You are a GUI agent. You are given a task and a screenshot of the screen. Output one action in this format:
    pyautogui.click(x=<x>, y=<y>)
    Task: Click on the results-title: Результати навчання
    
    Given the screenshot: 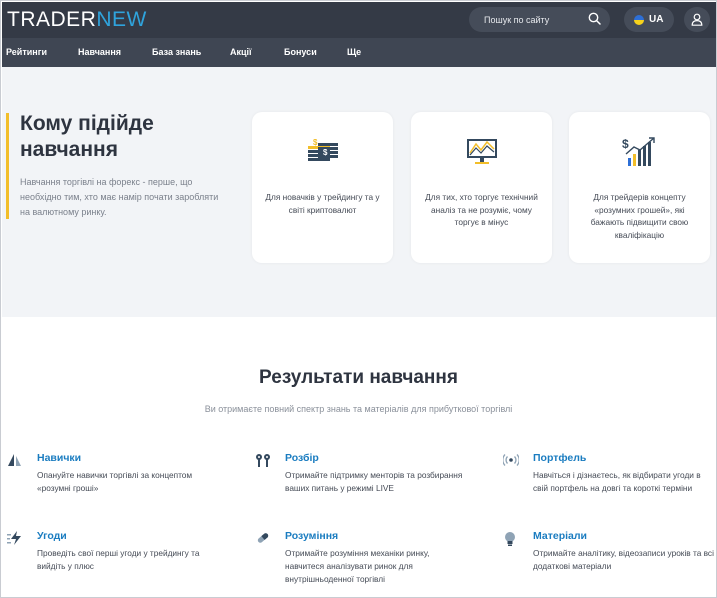 What is the action you would take?
    pyautogui.click(x=358, y=377)
    